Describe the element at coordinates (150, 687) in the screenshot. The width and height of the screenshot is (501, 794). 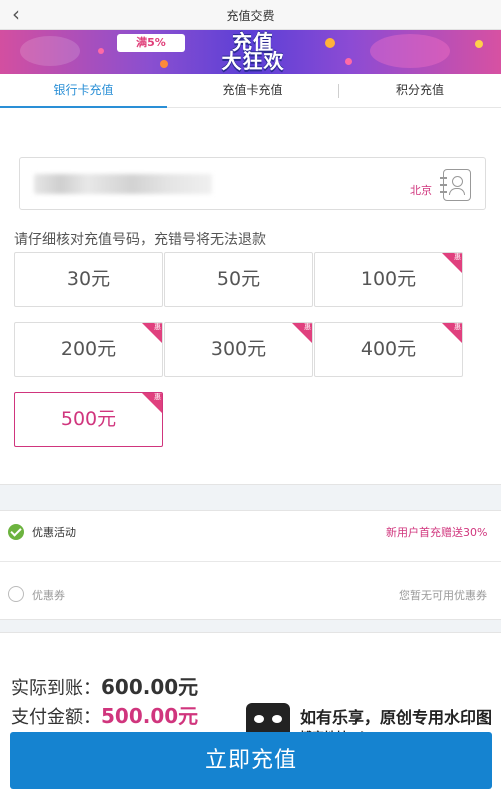
I see `received-value: 600.00元` at that location.